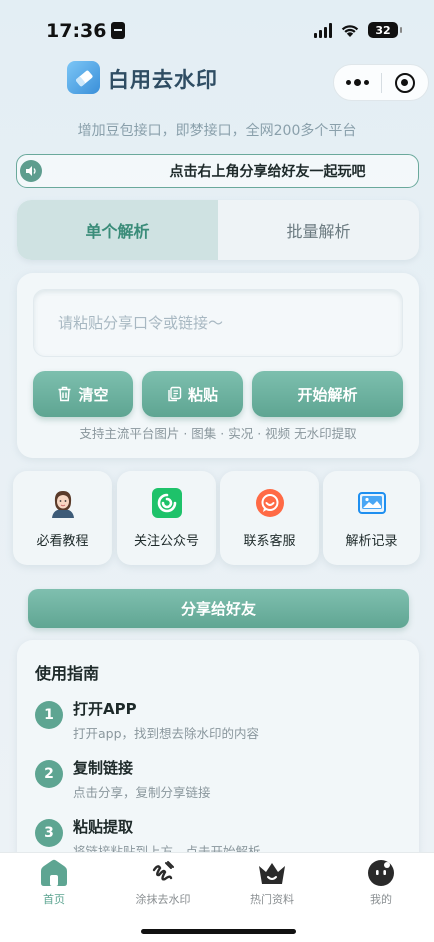  Describe the element at coordinates (49, 833) in the screenshot. I see `step-number: 3` at that location.